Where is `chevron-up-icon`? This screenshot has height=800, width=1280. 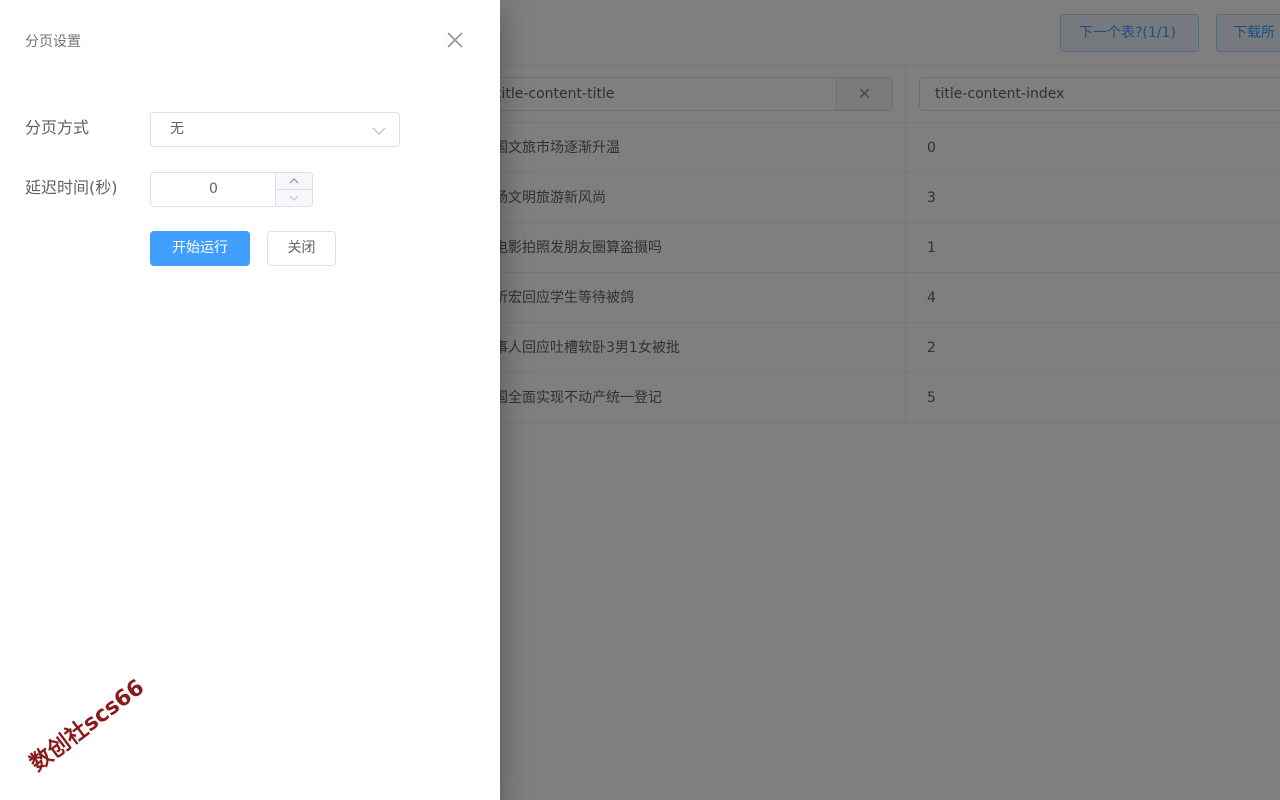 chevron-up-icon is located at coordinates (294, 181).